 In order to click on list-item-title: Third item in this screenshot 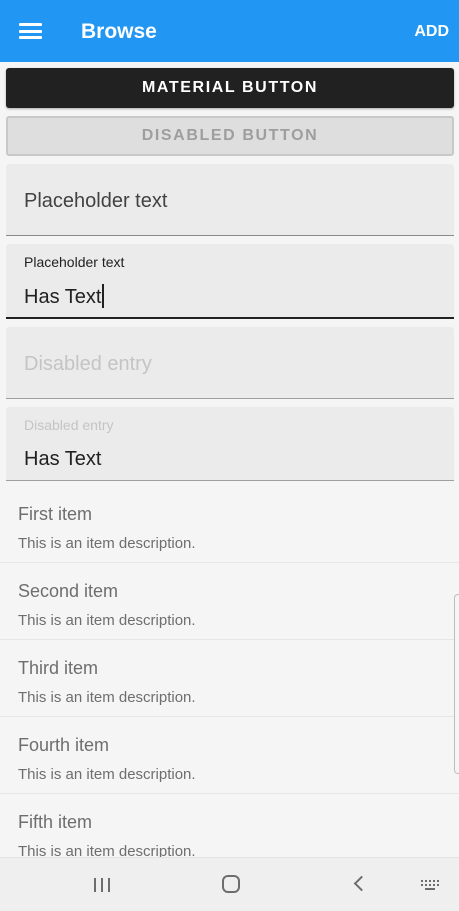, I will do `click(58, 668)`.